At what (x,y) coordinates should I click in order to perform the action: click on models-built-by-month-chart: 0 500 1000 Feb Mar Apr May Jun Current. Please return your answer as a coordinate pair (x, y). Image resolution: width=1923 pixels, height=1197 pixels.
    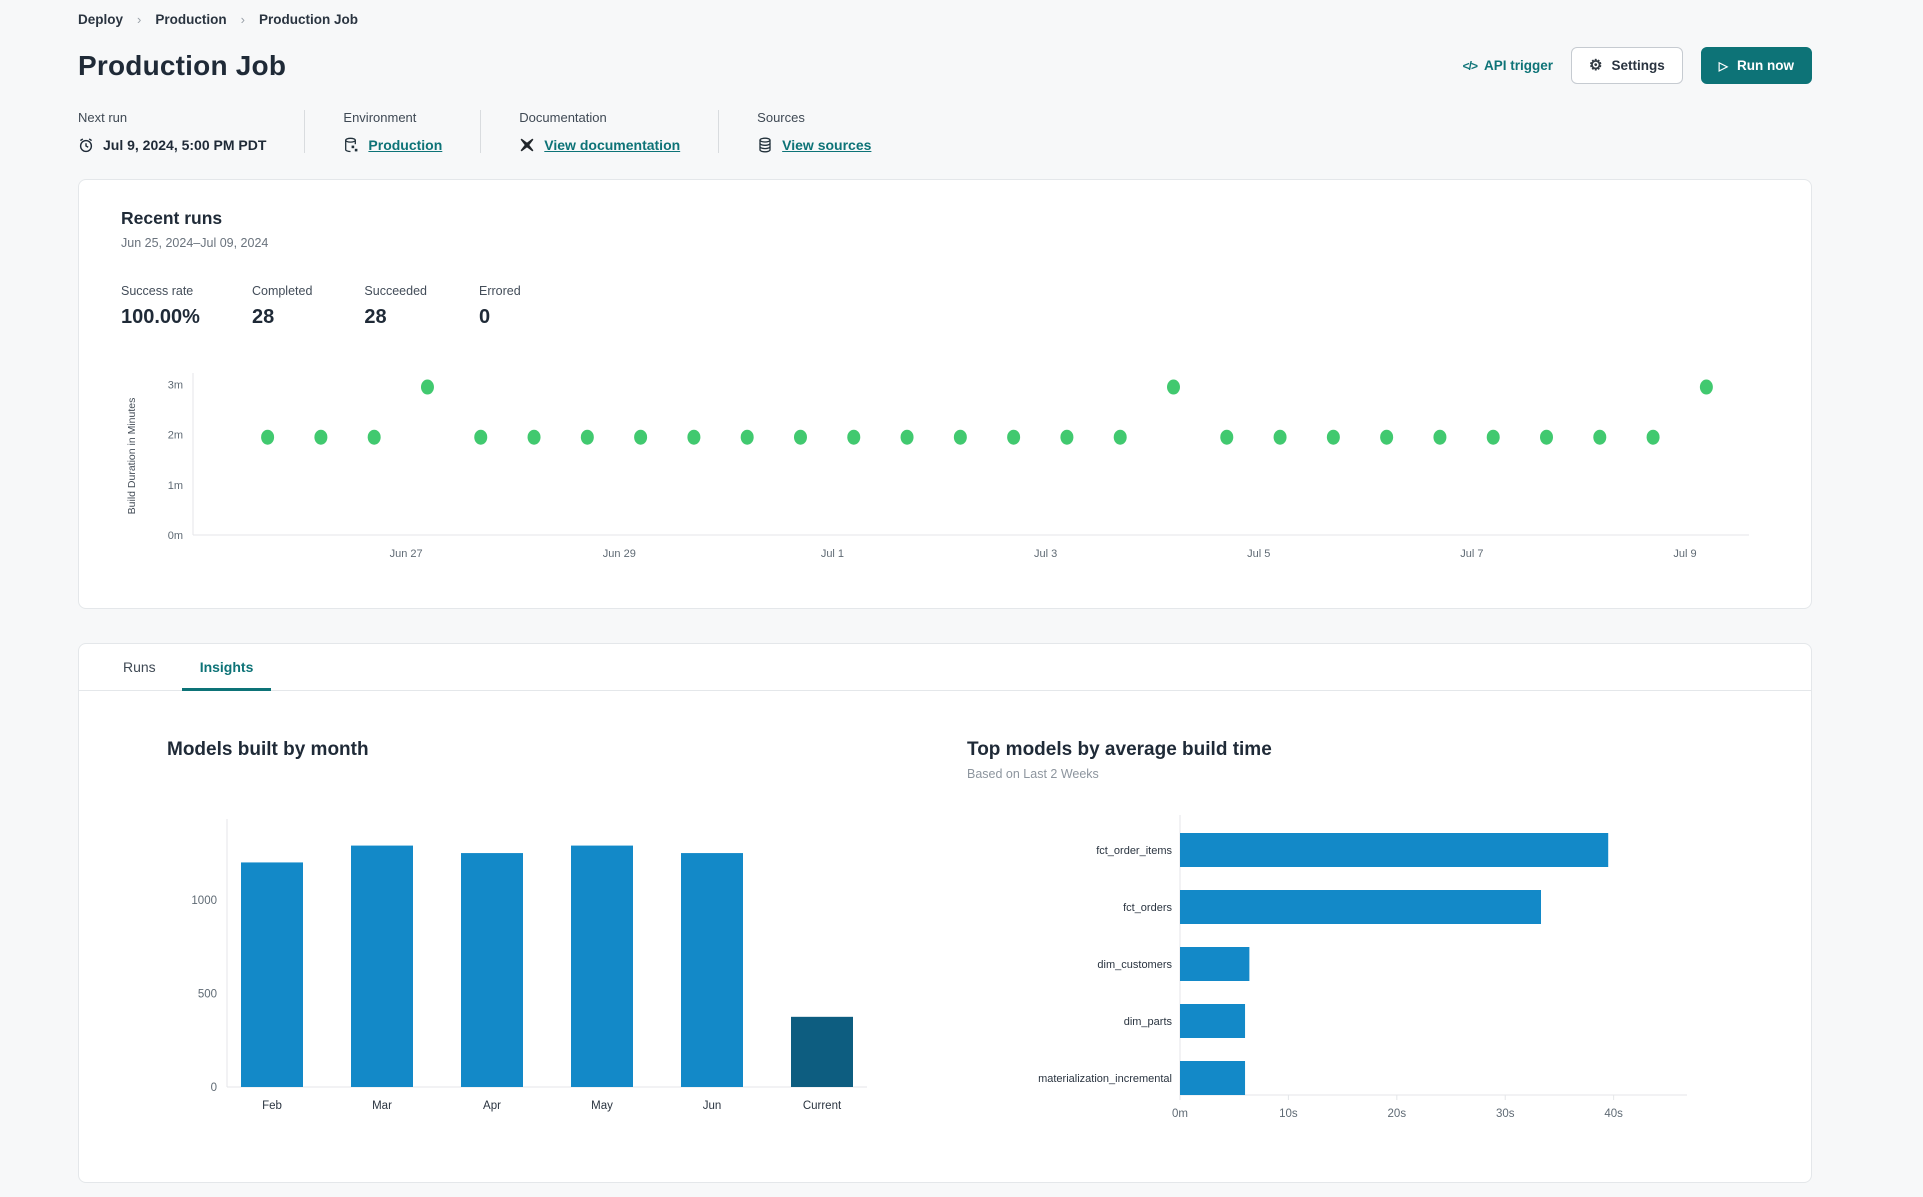
    Looking at the image, I should click on (529, 965).